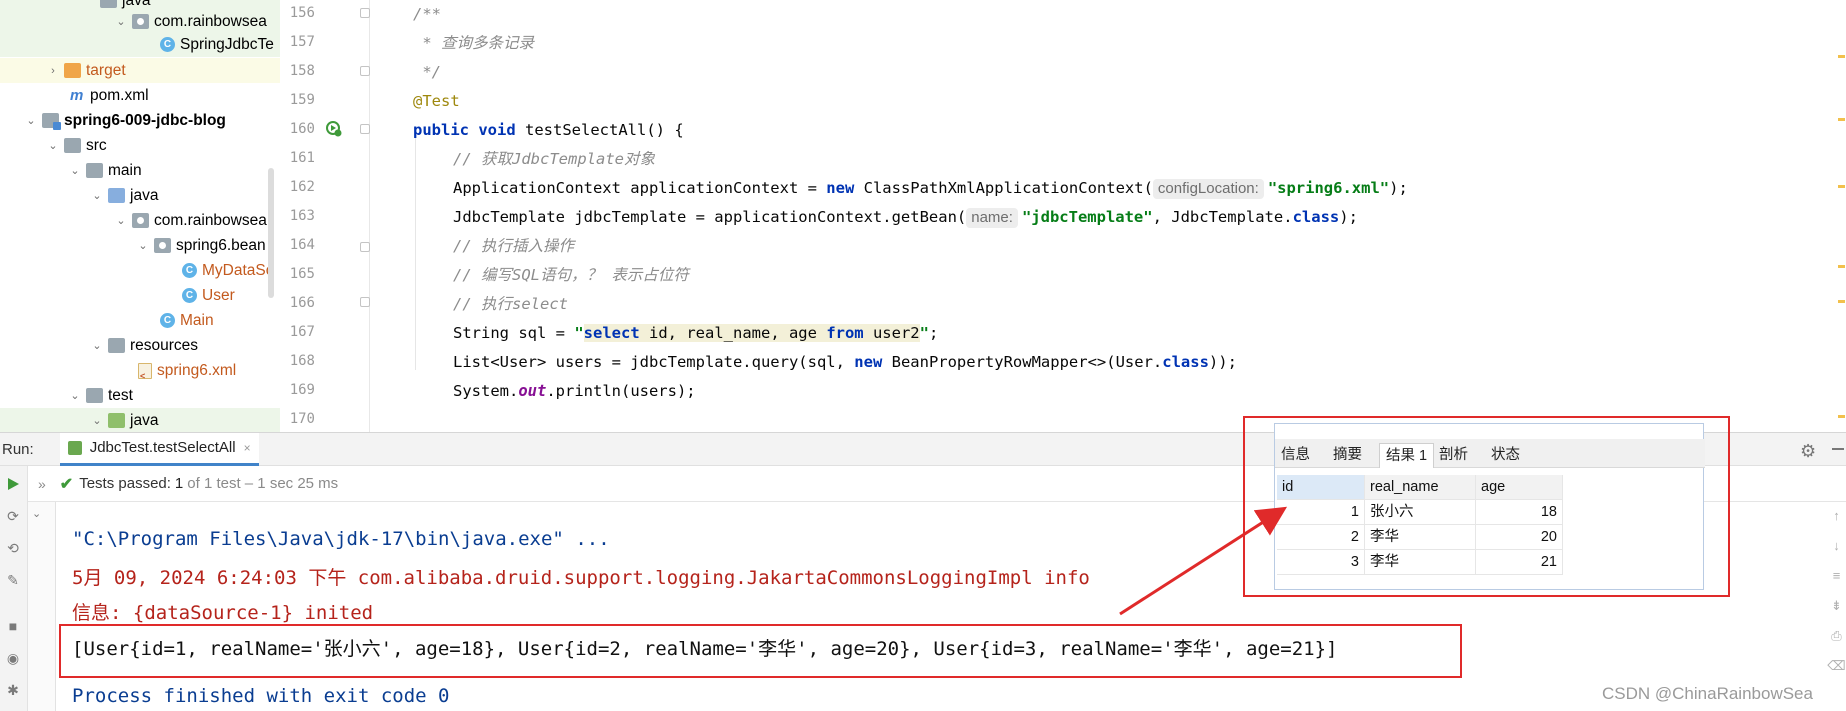 The height and width of the screenshot is (711, 1846). I want to click on code-line-157: * 查询多条记录, so click(473, 43).